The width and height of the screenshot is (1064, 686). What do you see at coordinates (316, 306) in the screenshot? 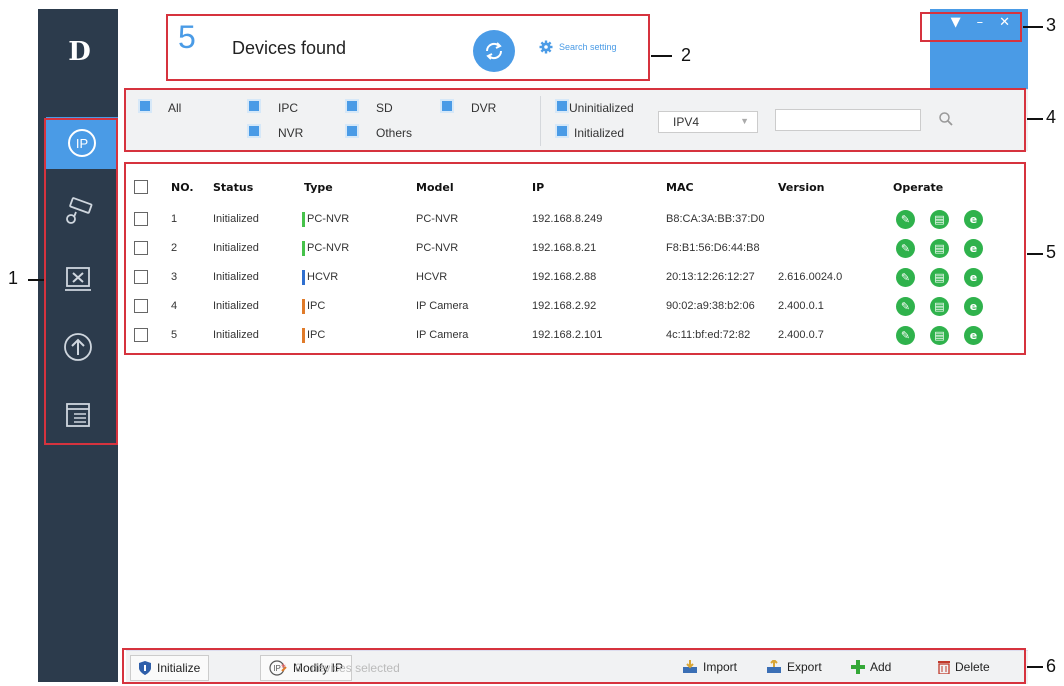
I see `cell-type: IPC` at bounding box center [316, 306].